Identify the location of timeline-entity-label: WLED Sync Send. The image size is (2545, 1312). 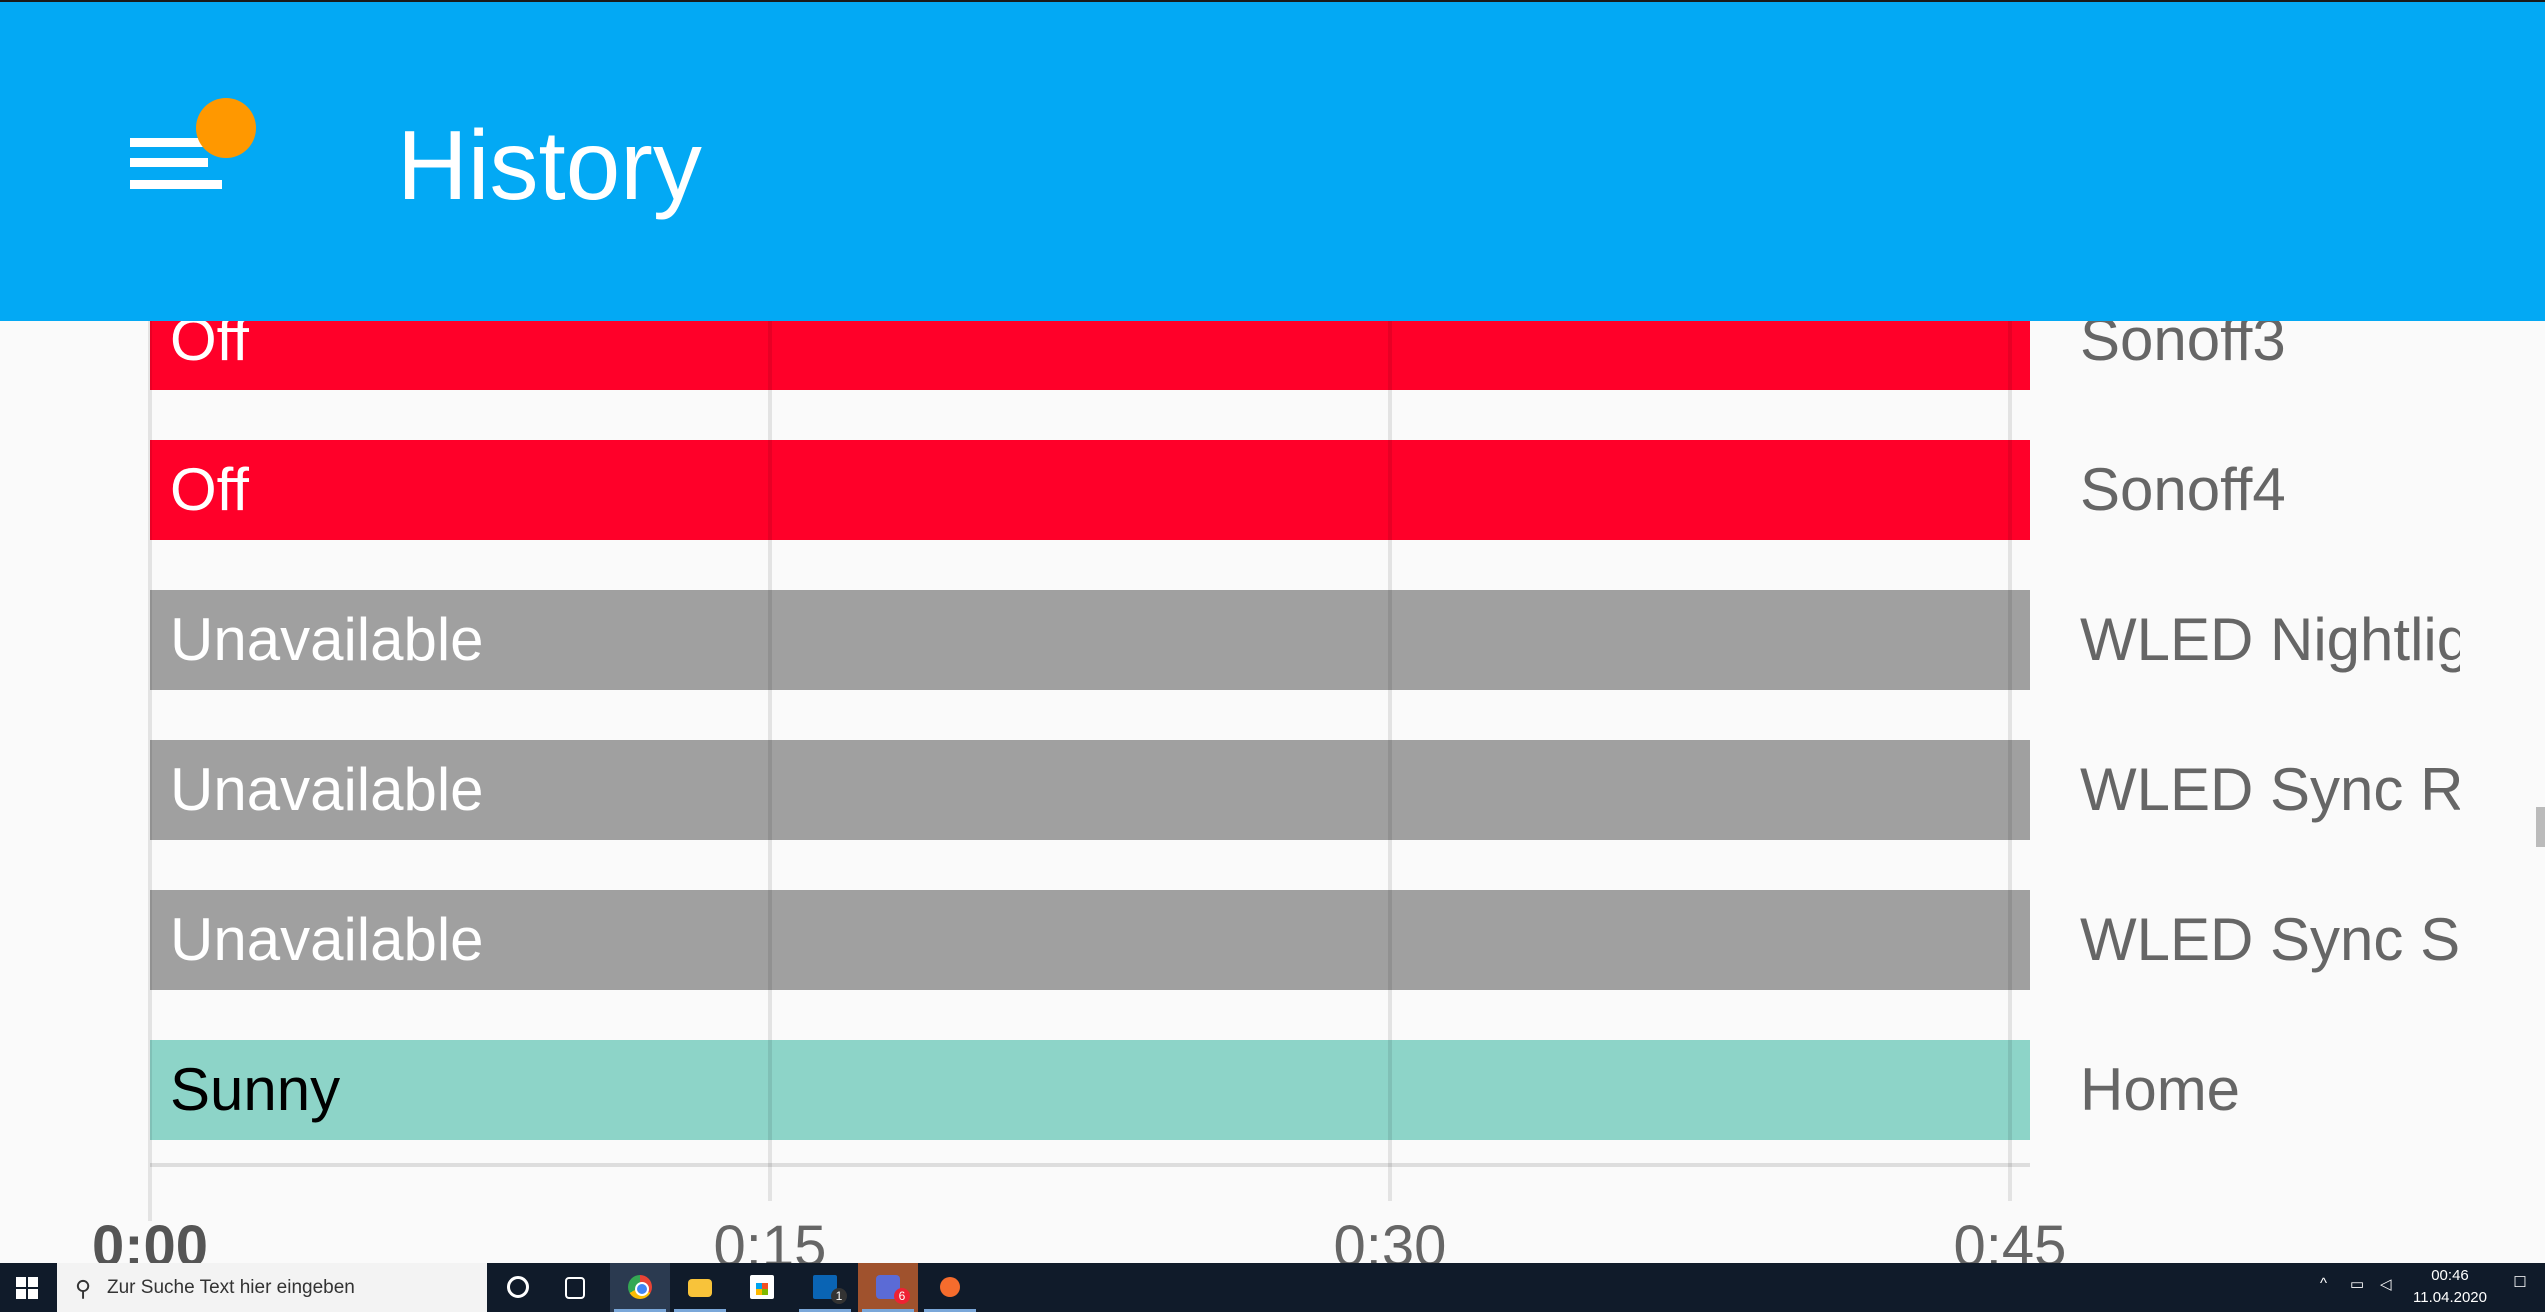
(2270, 939).